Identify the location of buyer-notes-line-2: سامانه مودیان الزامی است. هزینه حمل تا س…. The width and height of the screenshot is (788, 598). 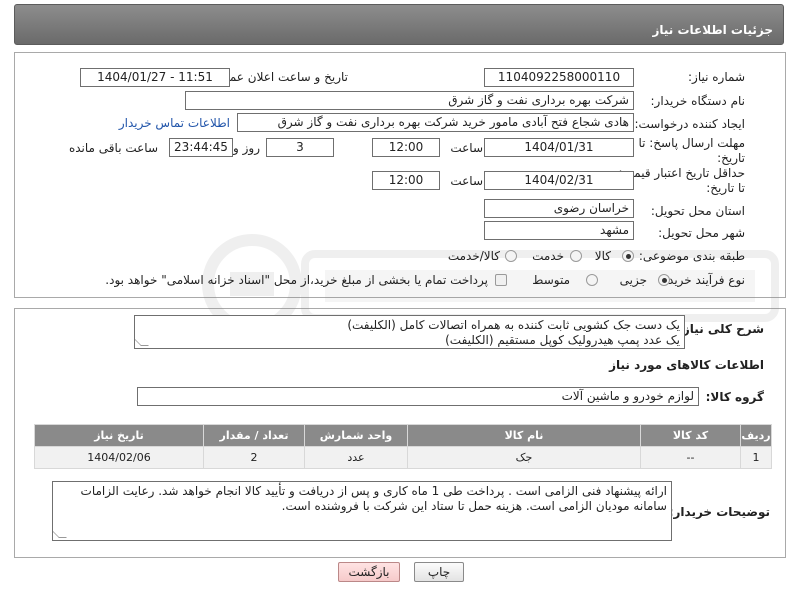
(474, 506).